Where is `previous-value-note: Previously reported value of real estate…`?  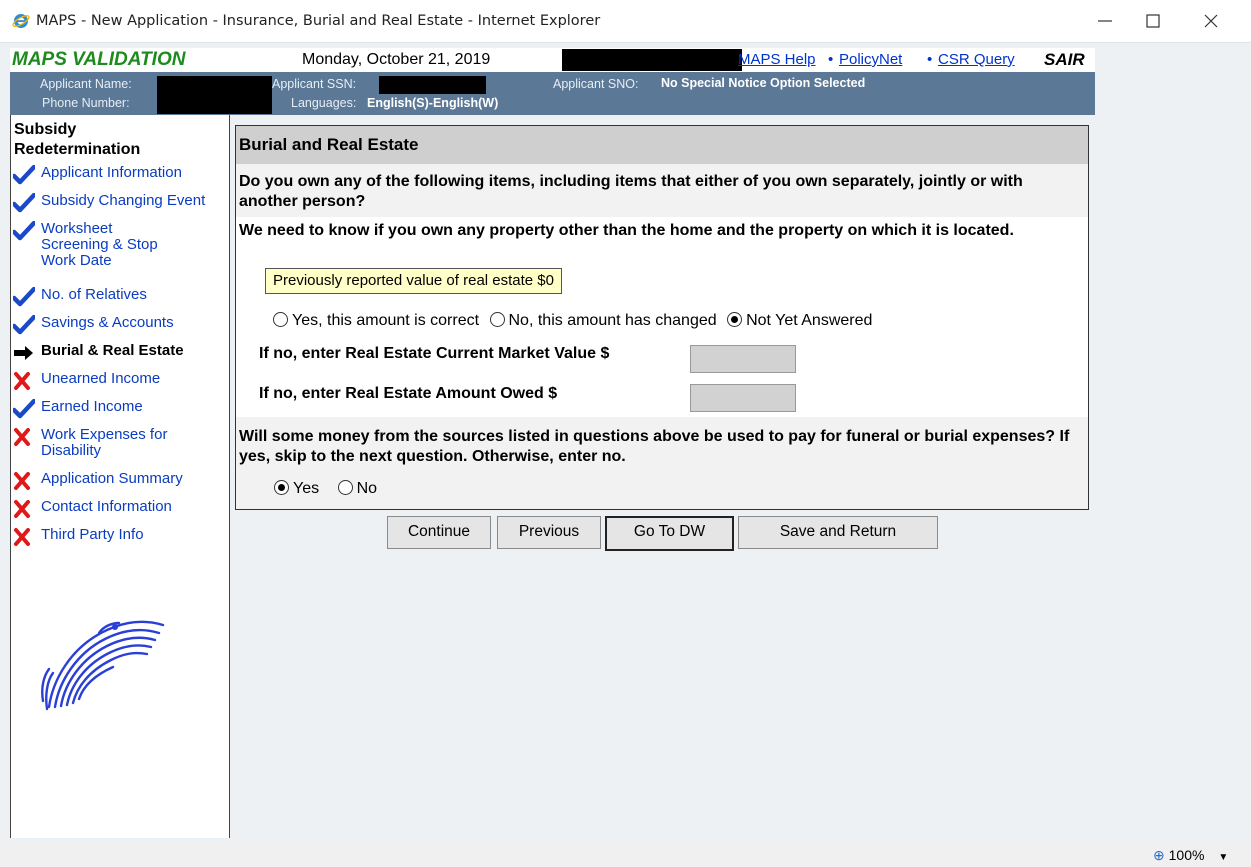 previous-value-note: Previously reported value of real estate… is located at coordinates (413, 281).